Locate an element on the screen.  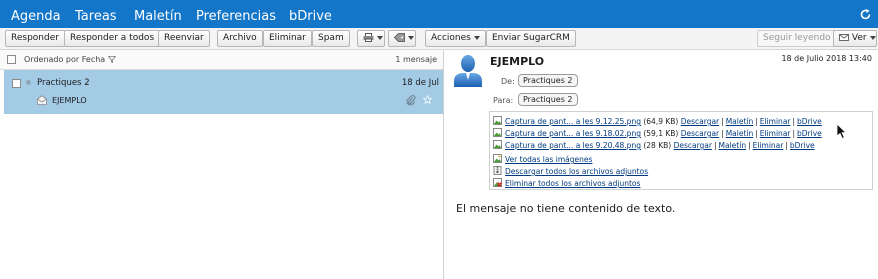
images-icon is located at coordinates (497, 158).